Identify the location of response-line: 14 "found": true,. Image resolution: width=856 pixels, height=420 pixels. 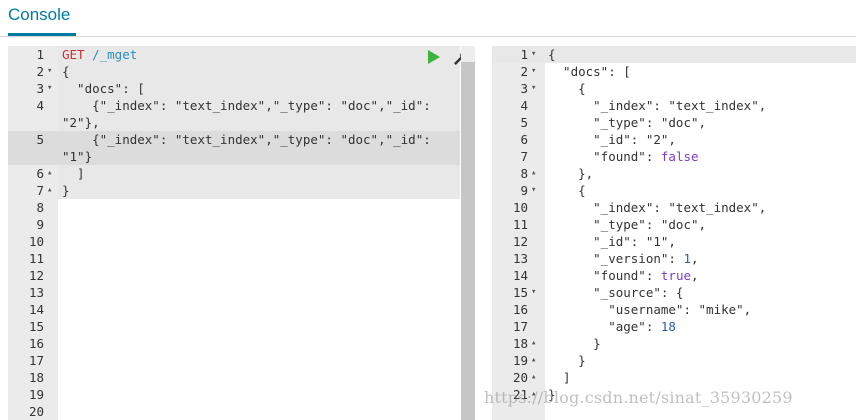
(674, 275).